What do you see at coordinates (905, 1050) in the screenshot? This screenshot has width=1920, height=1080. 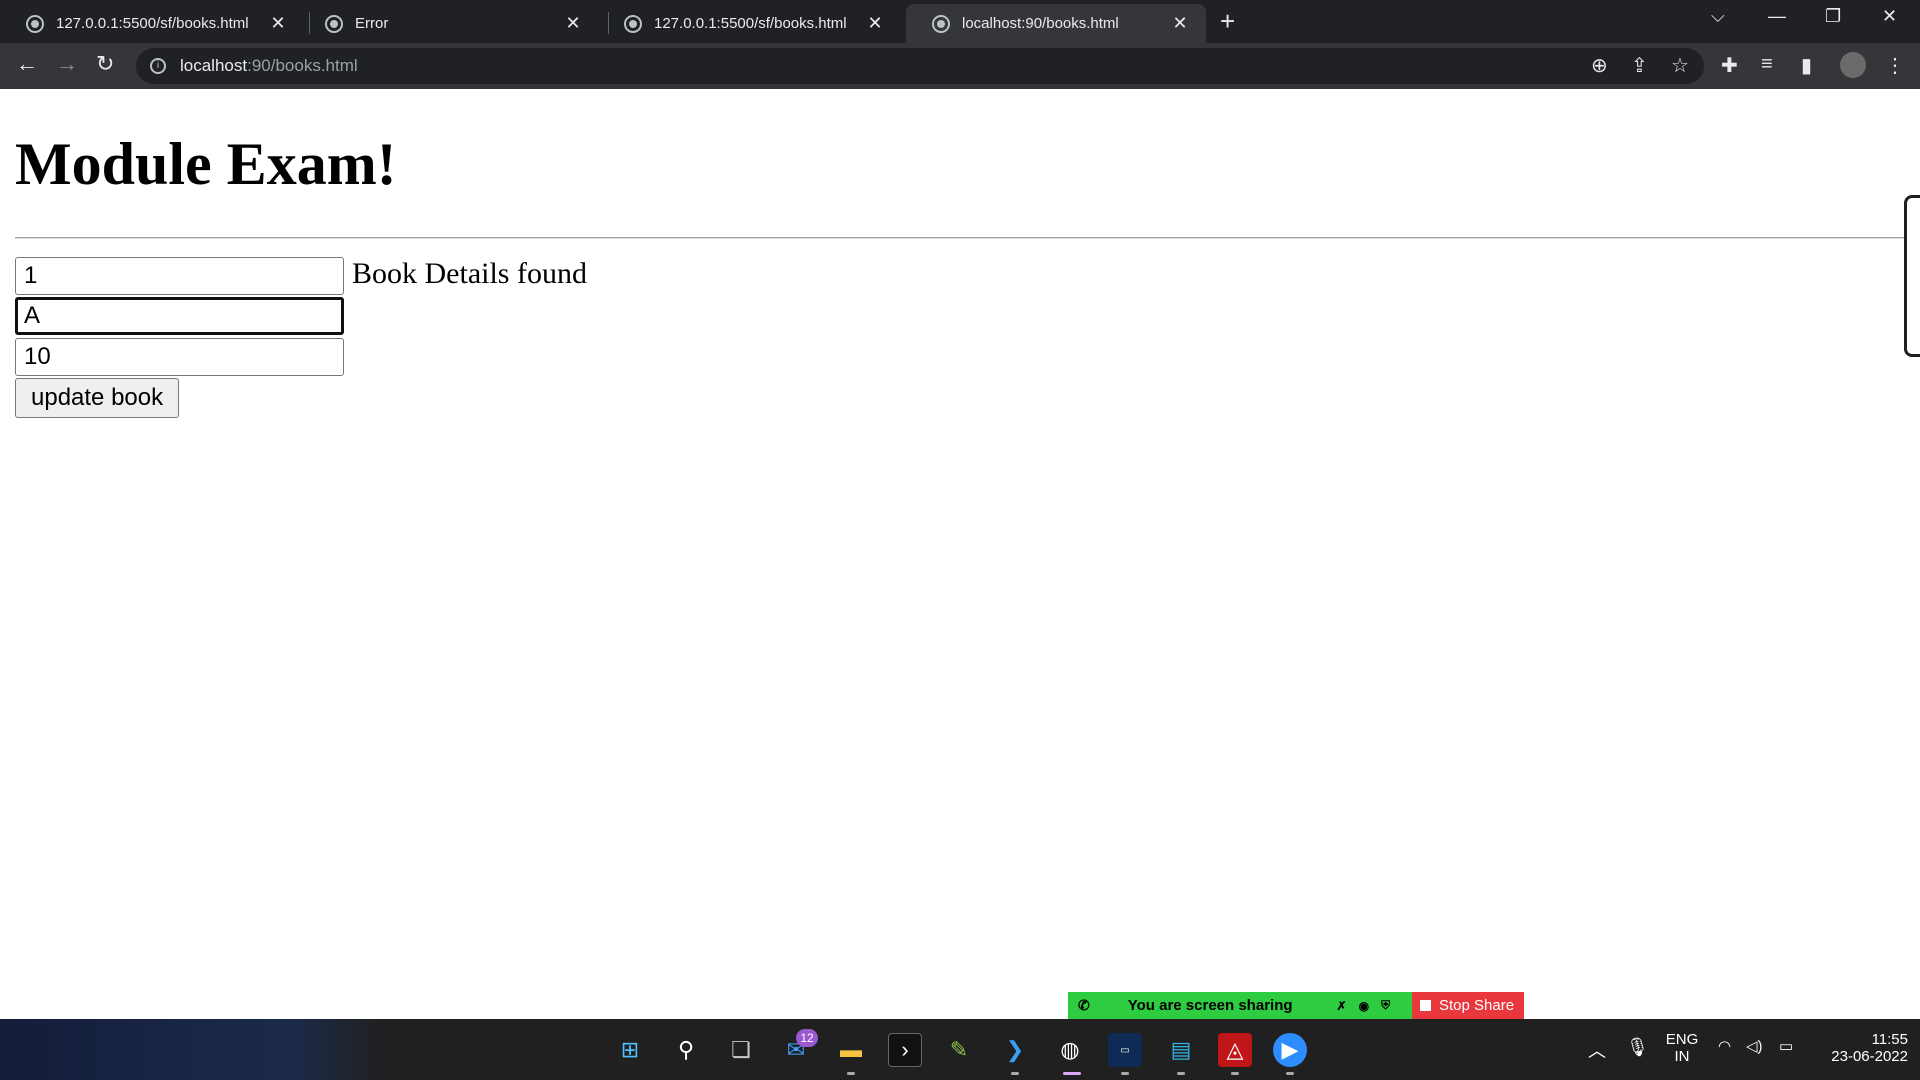 I see `terminal-icon: ›` at bounding box center [905, 1050].